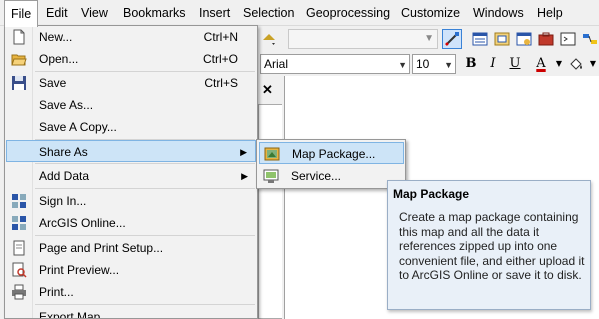 Image resolution: width=599 pixels, height=319 pixels. I want to click on font-size-combo: 10 ▼, so click(434, 64).